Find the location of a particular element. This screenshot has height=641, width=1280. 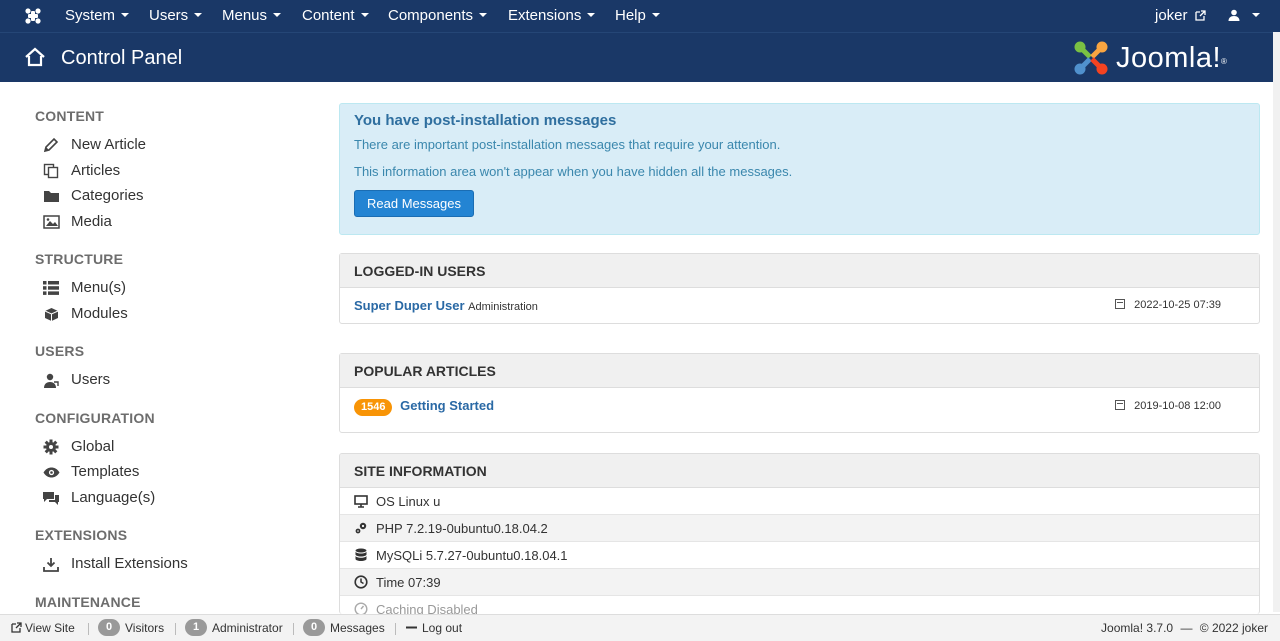

database-icon is located at coordinates (361, 555).